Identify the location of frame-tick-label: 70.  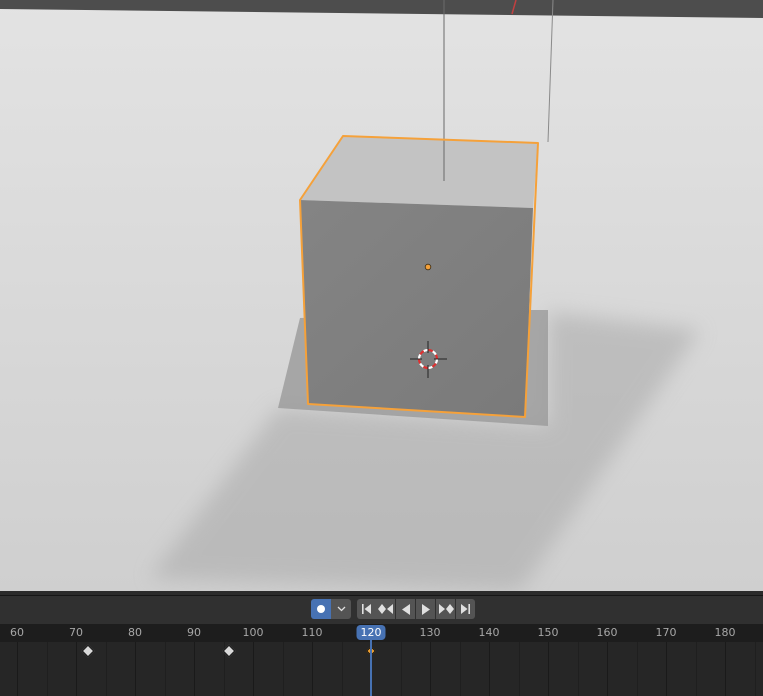
(76, 632).